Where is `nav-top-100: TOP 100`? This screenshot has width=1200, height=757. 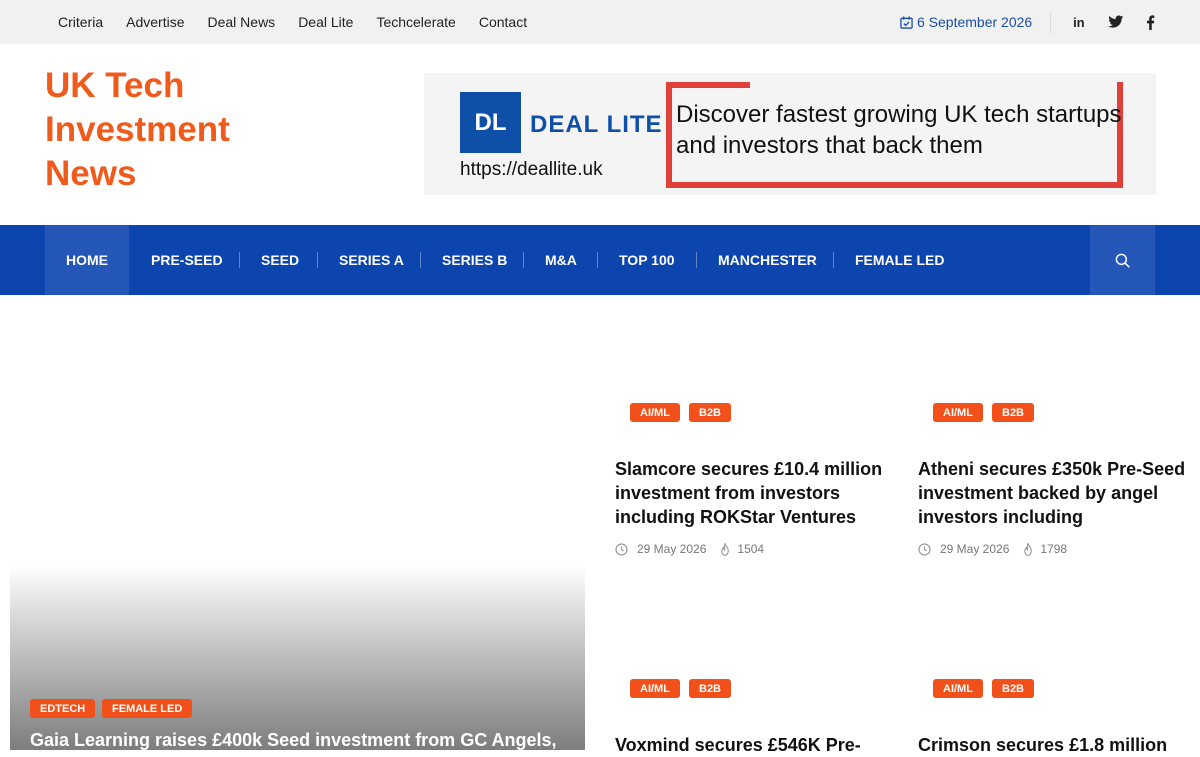 nav-top-100: TOP 100 is located at coordinates (647, 260).